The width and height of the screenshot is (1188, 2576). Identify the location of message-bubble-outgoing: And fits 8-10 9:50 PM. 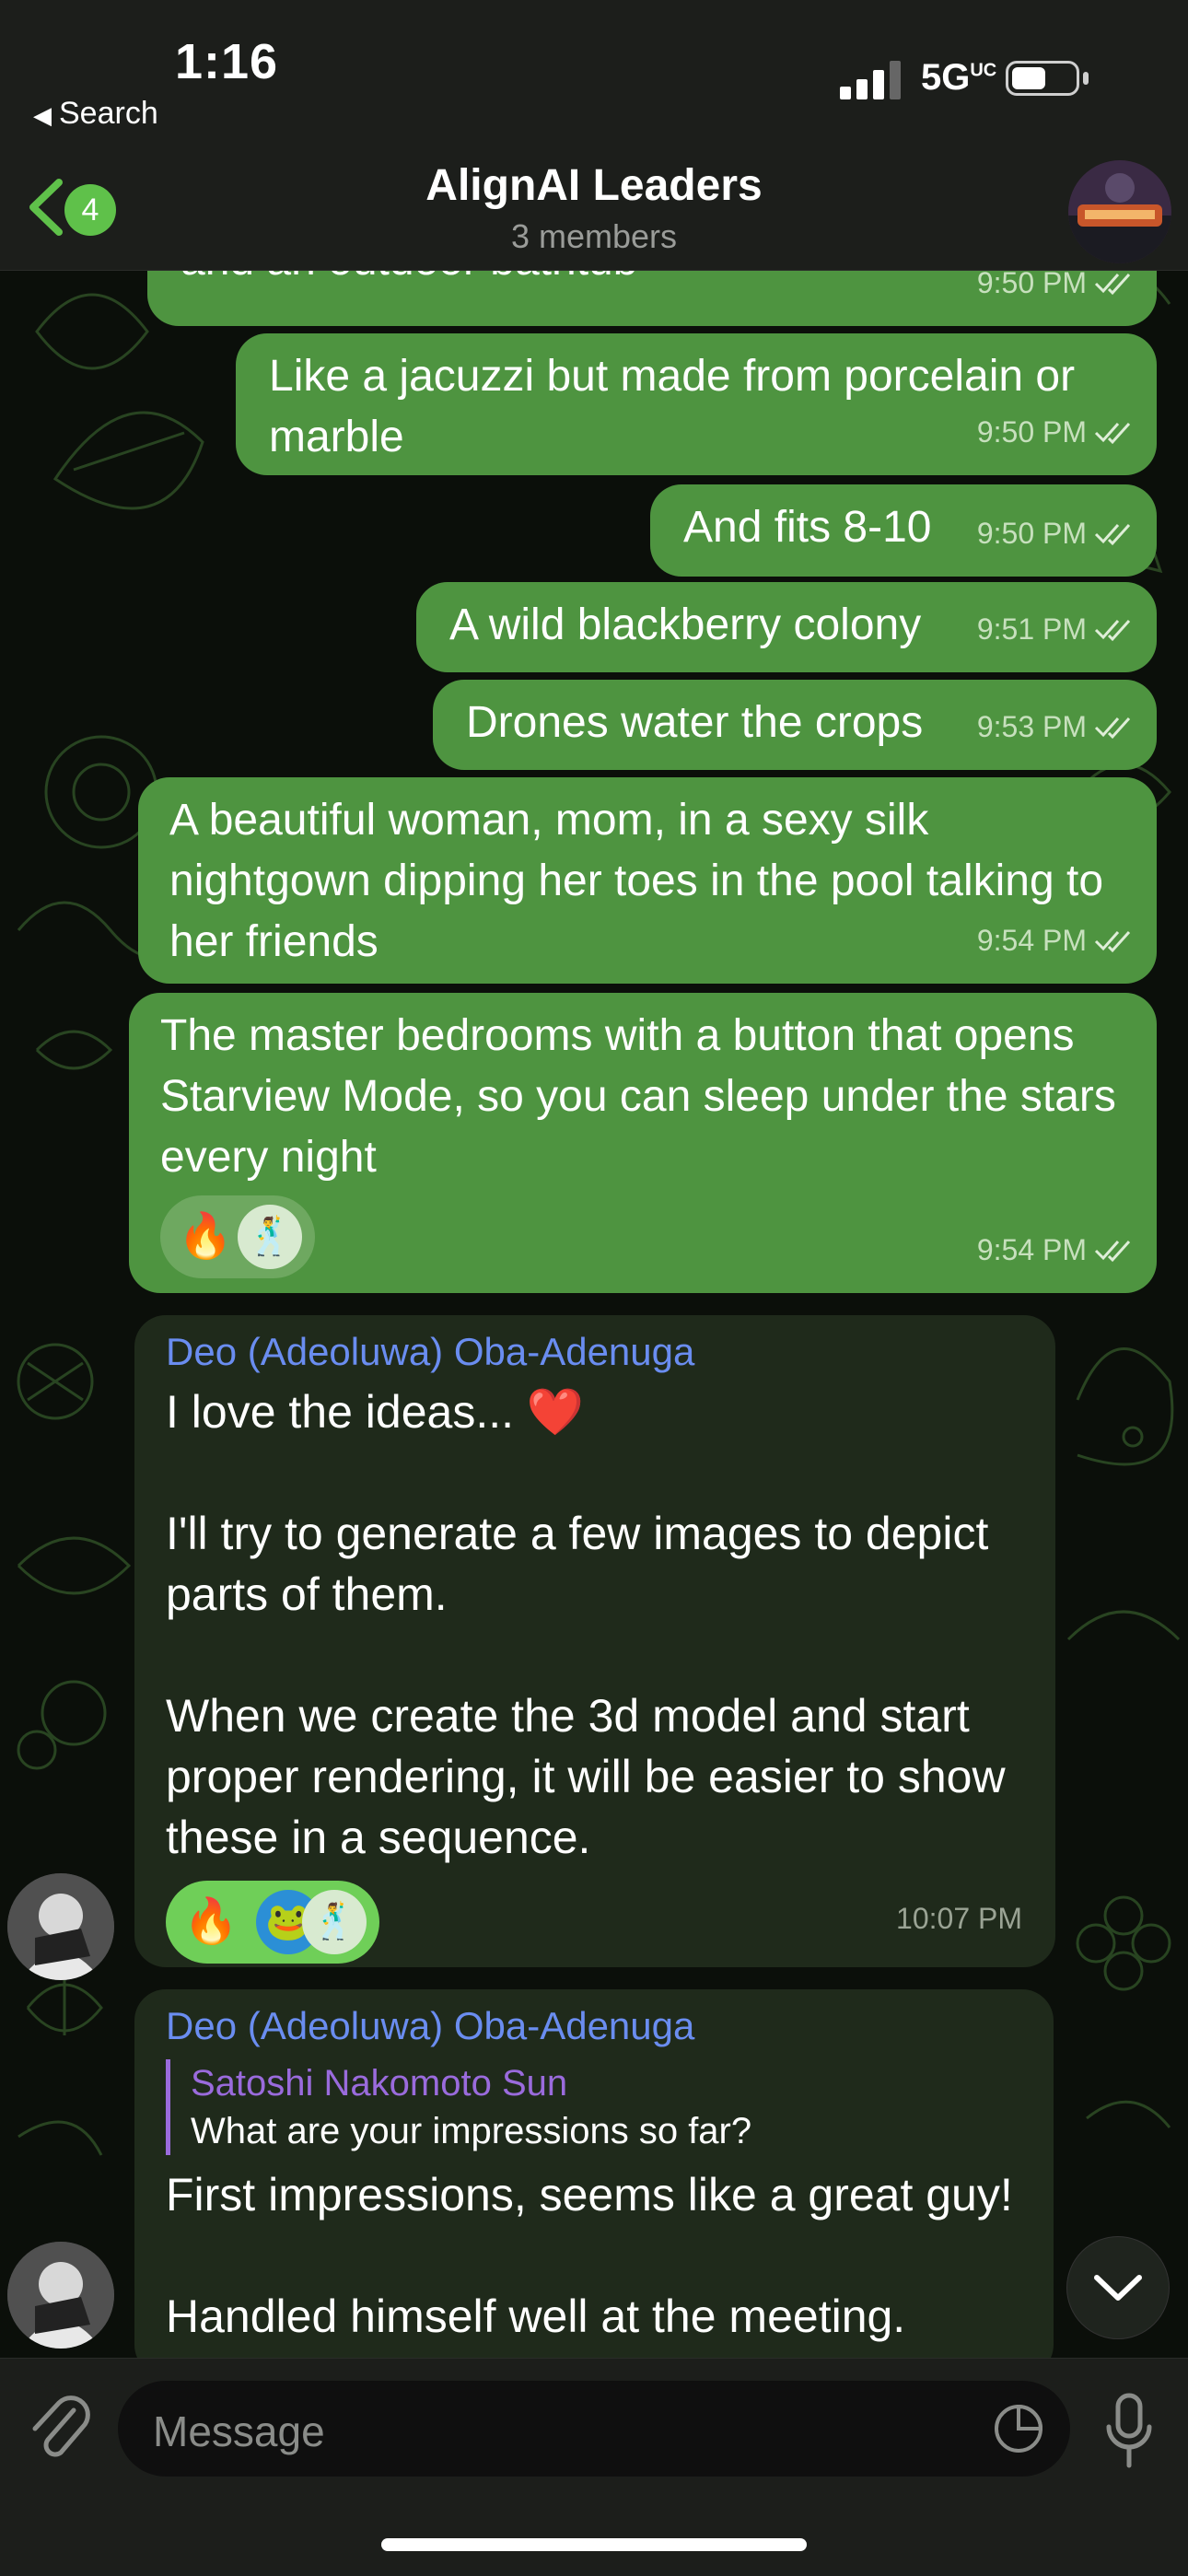
(903, 530).